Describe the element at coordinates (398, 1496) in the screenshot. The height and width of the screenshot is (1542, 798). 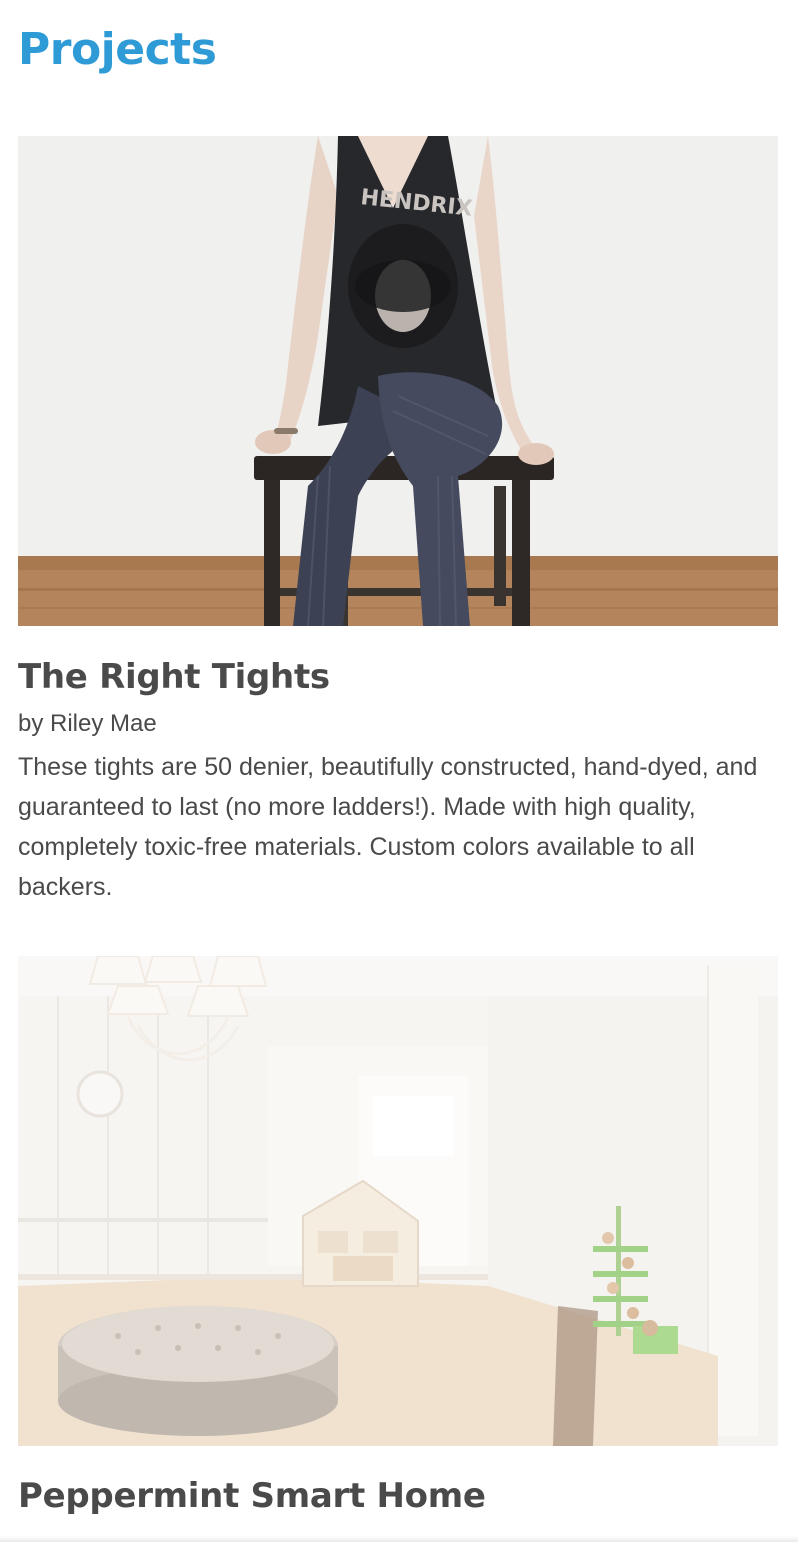
I see `project-title: Peppermint Smart Home` at that location.